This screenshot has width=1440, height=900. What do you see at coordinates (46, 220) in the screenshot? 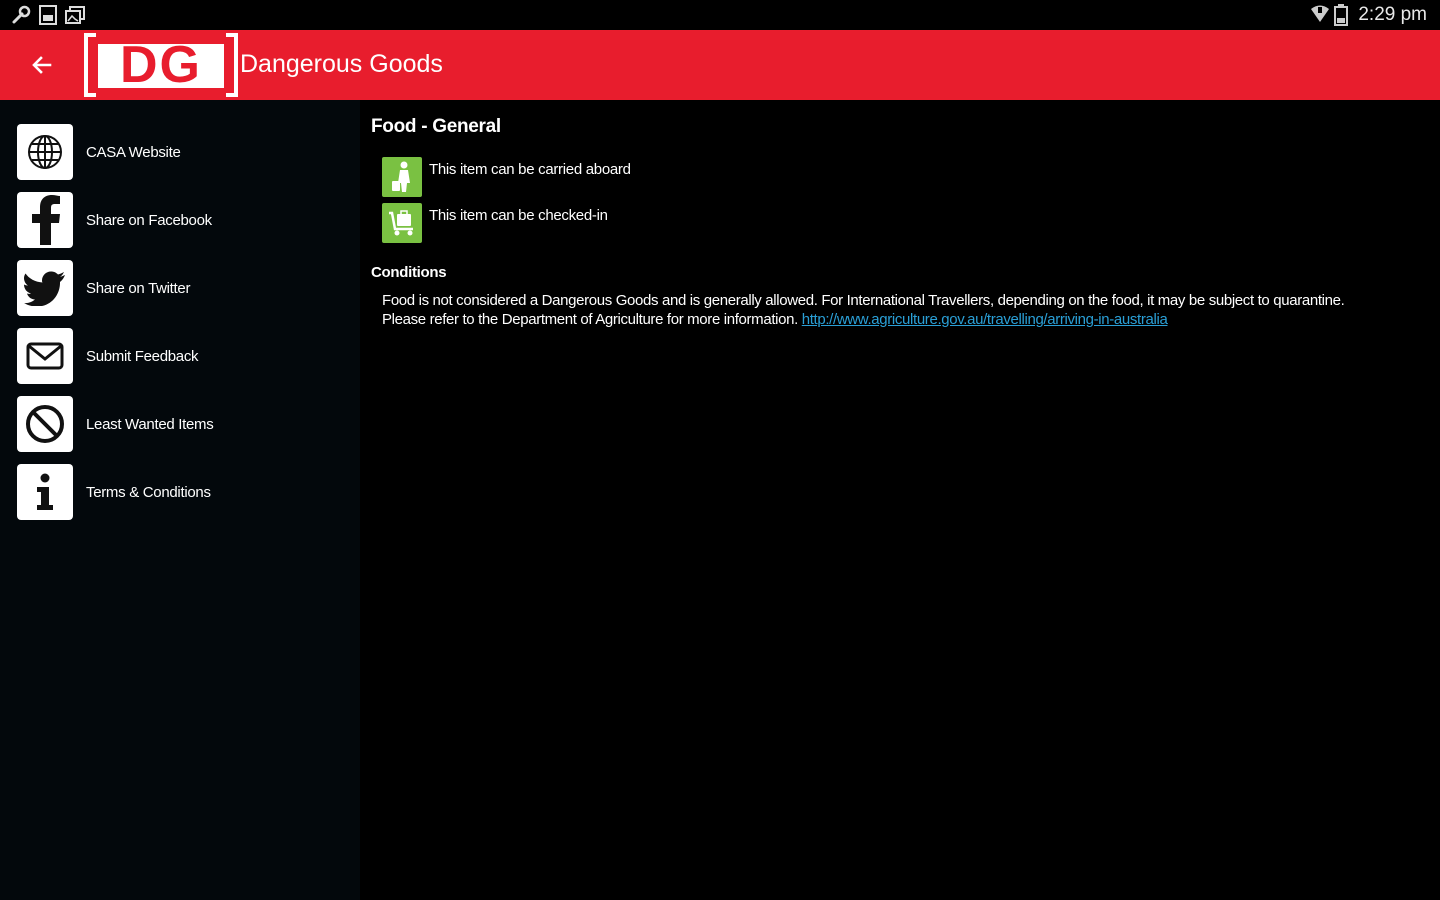
I see `facebook-icon` at bounding box center [46, 220].